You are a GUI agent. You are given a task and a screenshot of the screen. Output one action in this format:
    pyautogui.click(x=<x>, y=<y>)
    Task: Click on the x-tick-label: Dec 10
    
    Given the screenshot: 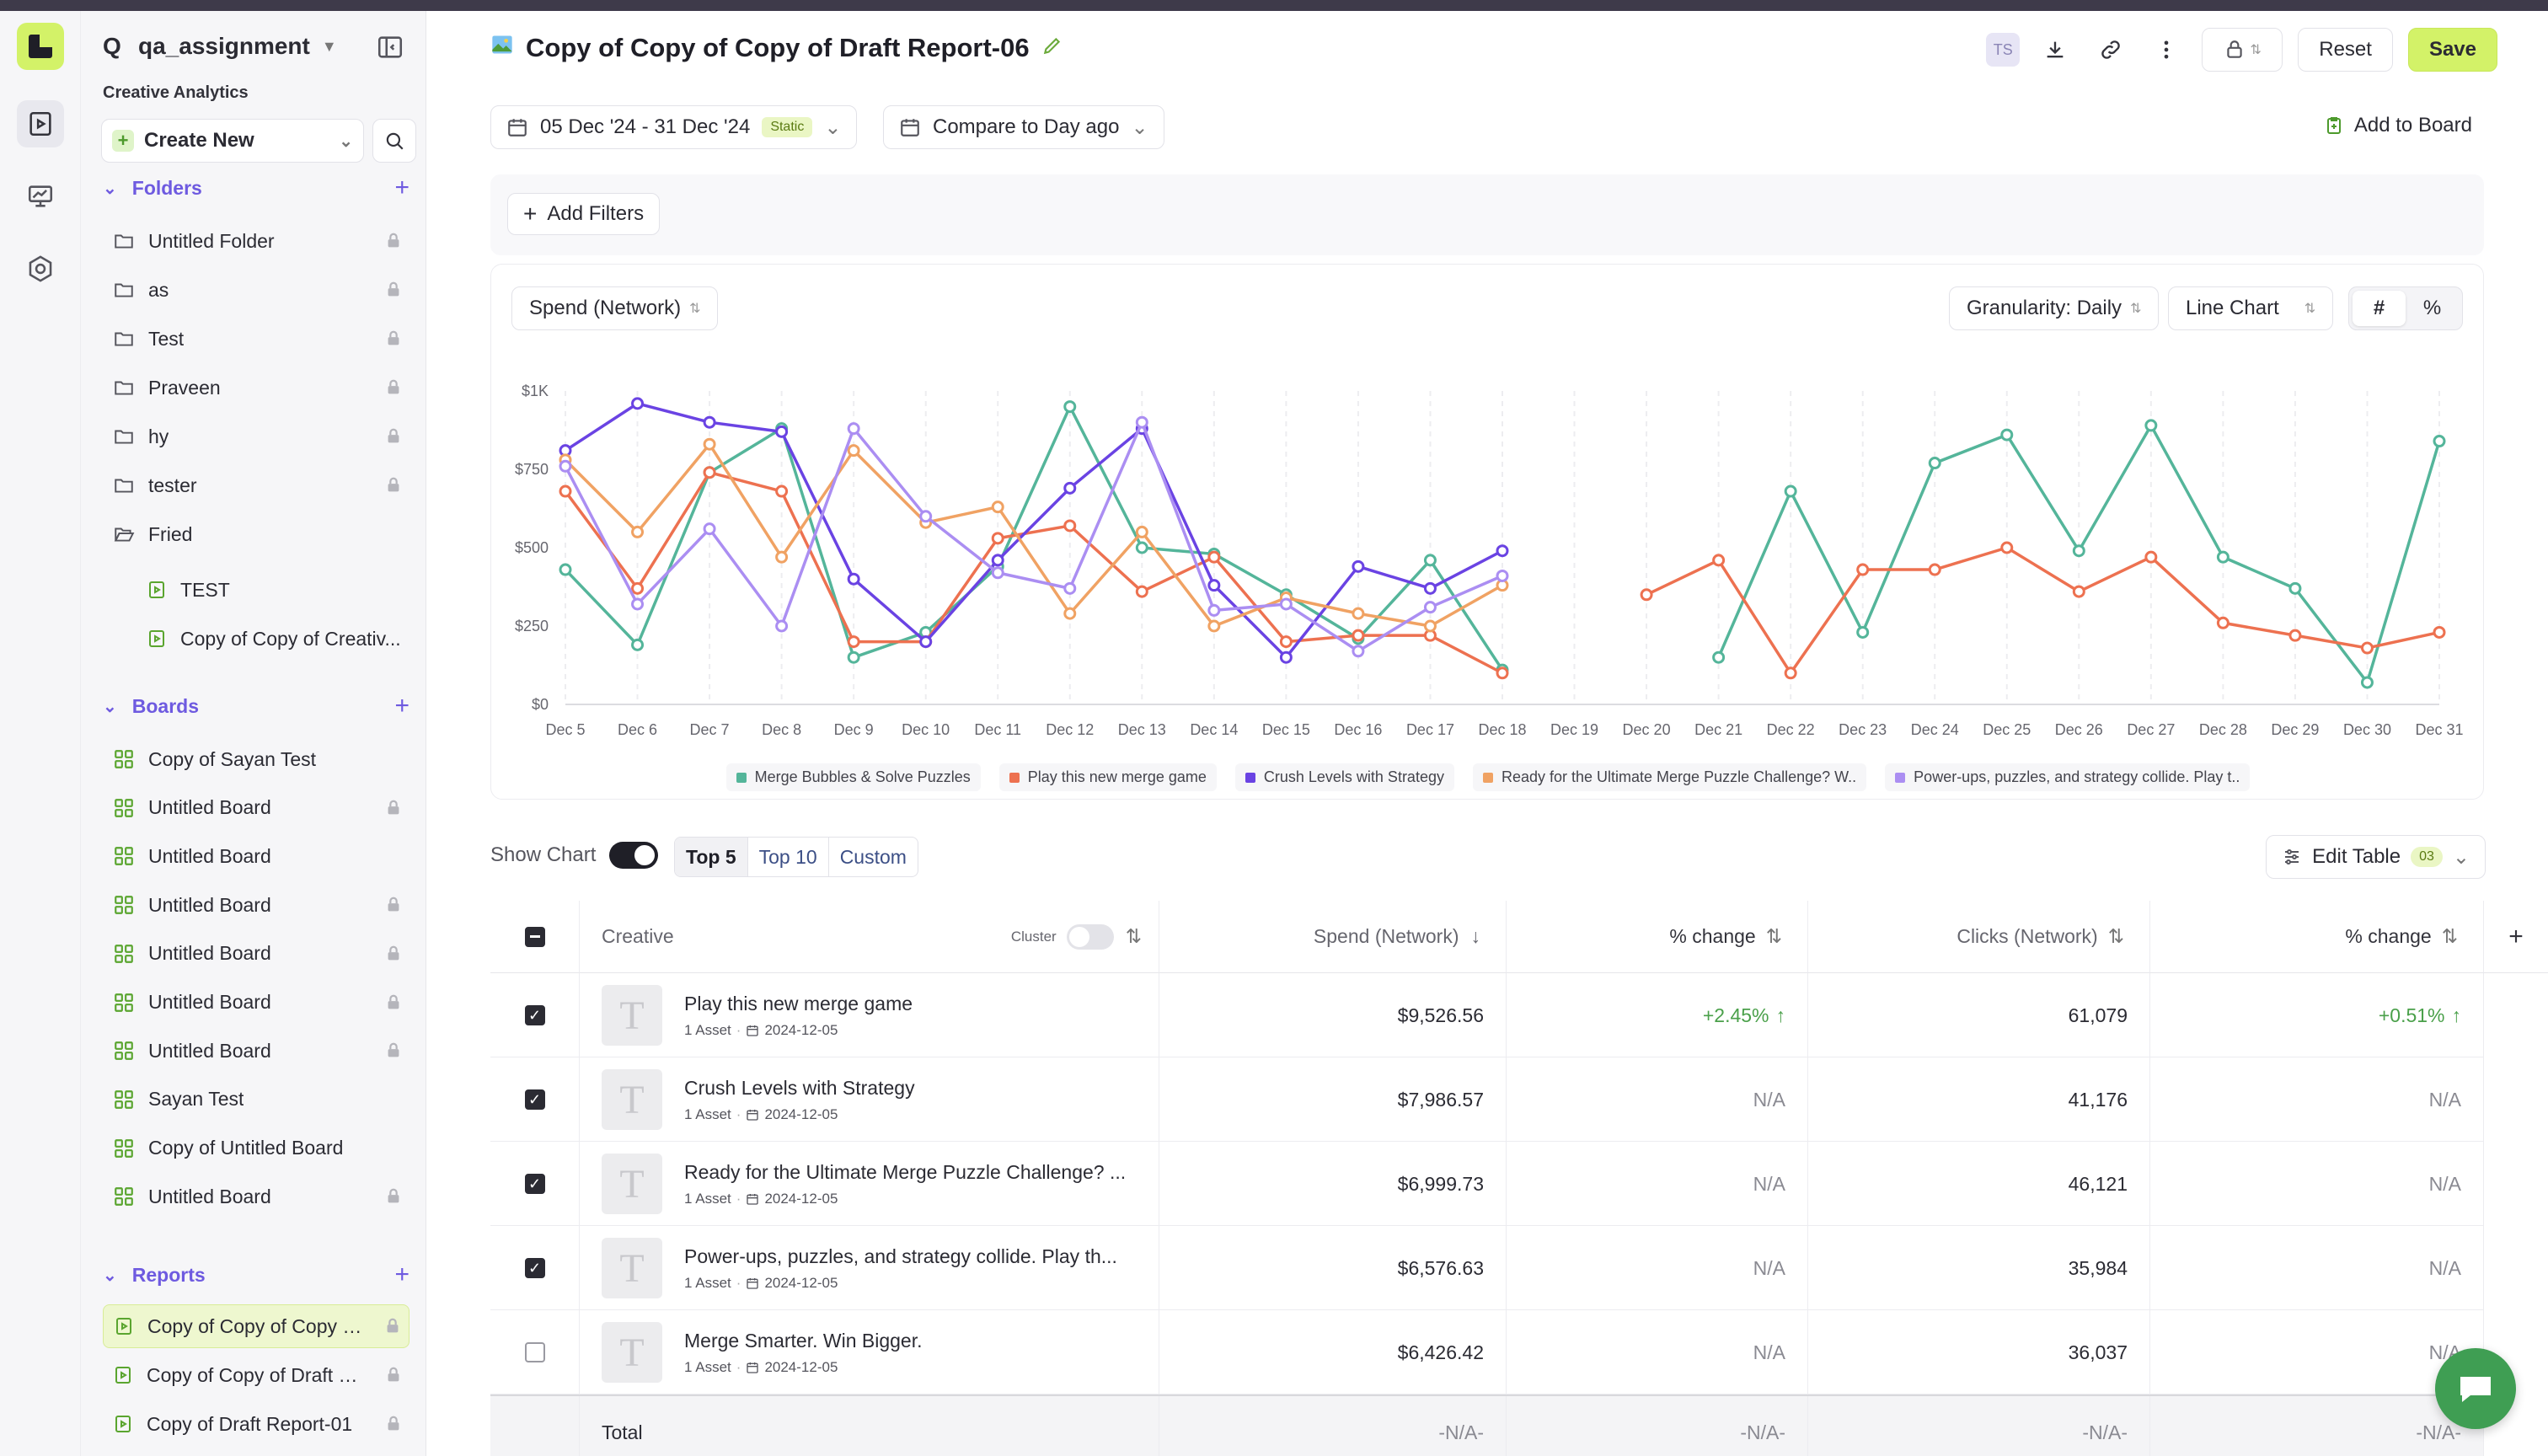 What is the action you would take?
    pyautogui.click(x=926, y=729)
    